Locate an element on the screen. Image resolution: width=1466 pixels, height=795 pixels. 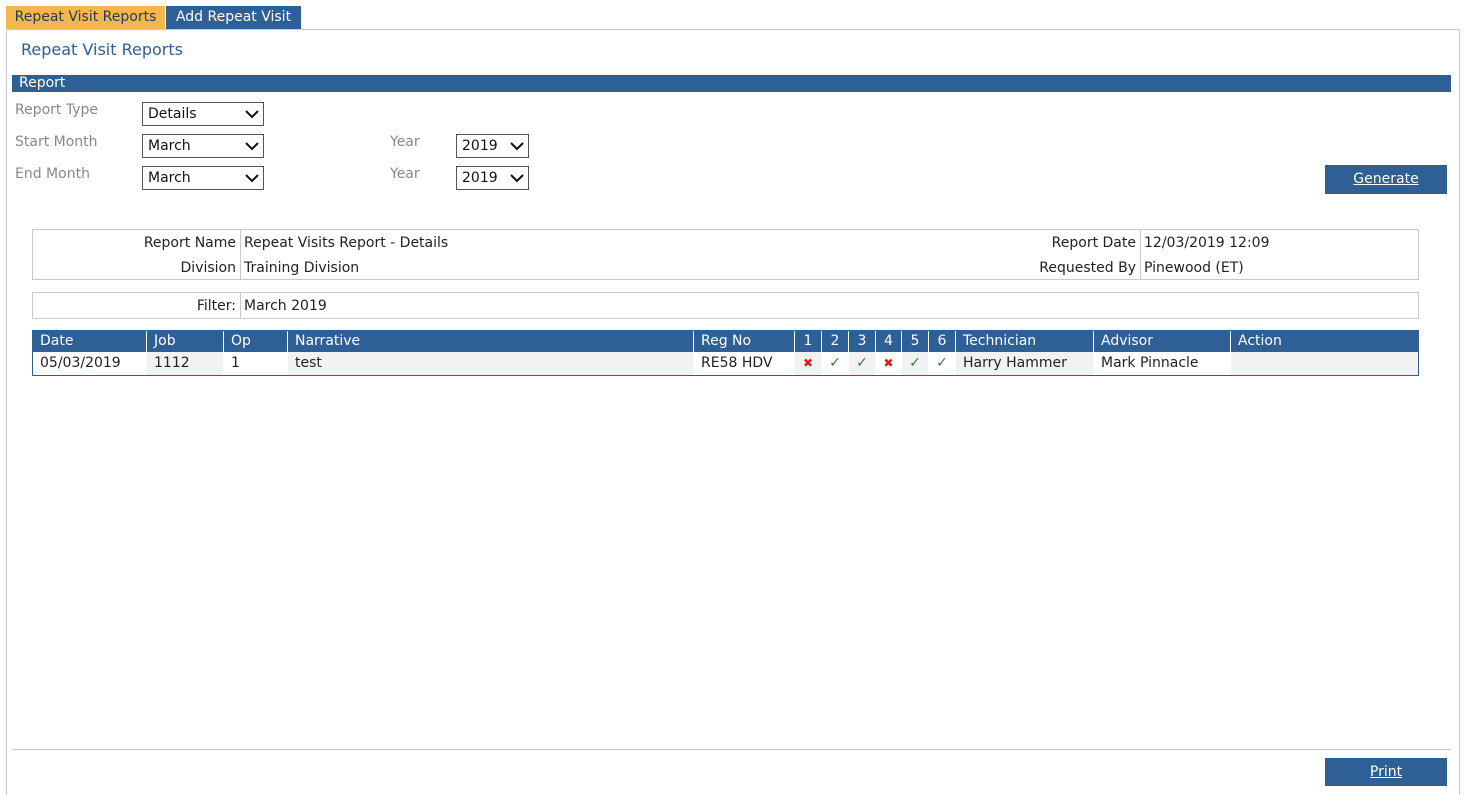
cell-date: 05/03/2019 is located at coordinates (90, 363).